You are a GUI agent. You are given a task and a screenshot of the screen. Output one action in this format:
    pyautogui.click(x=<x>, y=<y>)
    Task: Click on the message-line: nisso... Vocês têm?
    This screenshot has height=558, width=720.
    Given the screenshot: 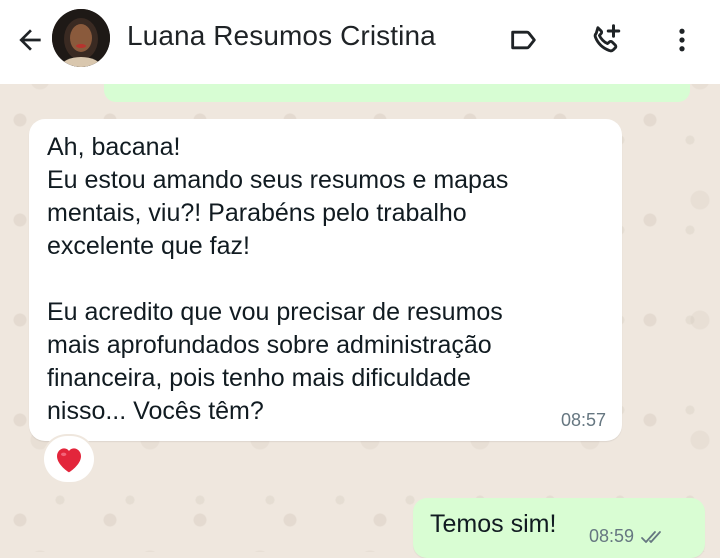 What is the action you would take?
    pyautogui.click(x=155, y=411)
    